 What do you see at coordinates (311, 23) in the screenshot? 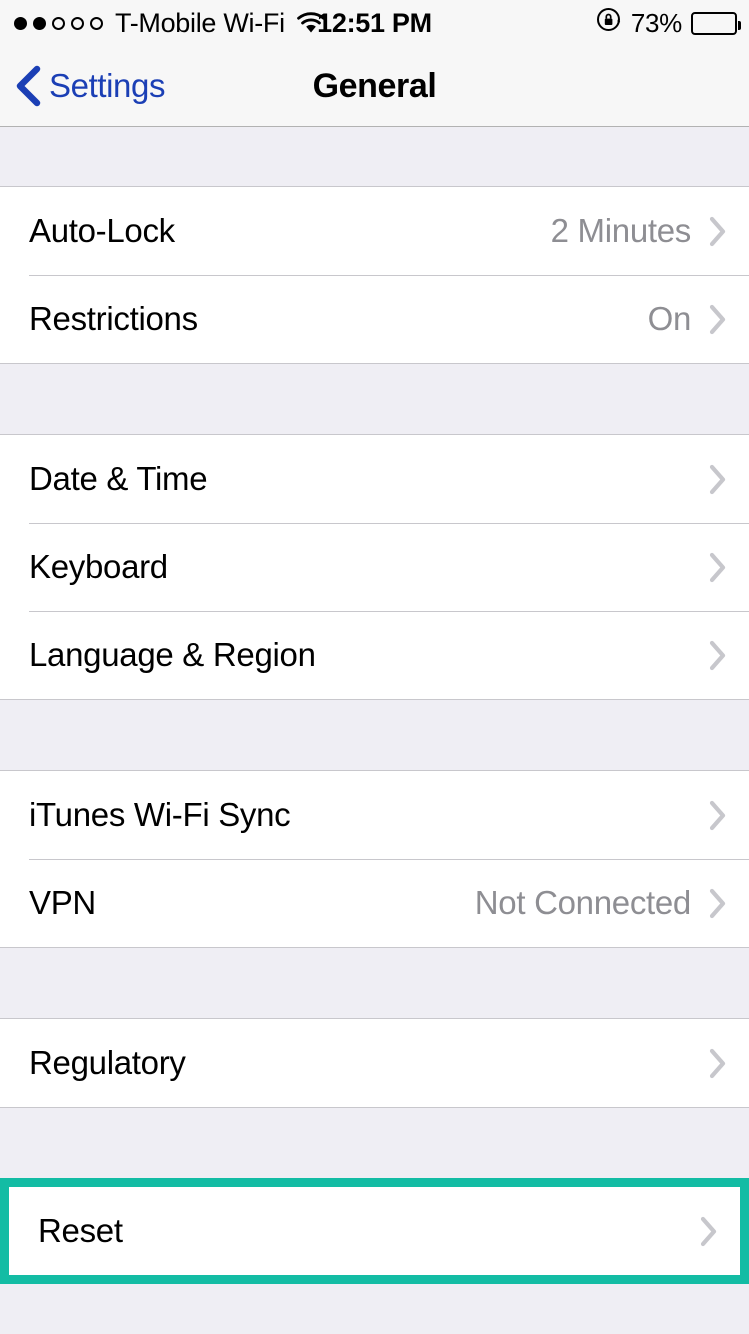
I see `wifi-icon` at bounding box center [311, 23].